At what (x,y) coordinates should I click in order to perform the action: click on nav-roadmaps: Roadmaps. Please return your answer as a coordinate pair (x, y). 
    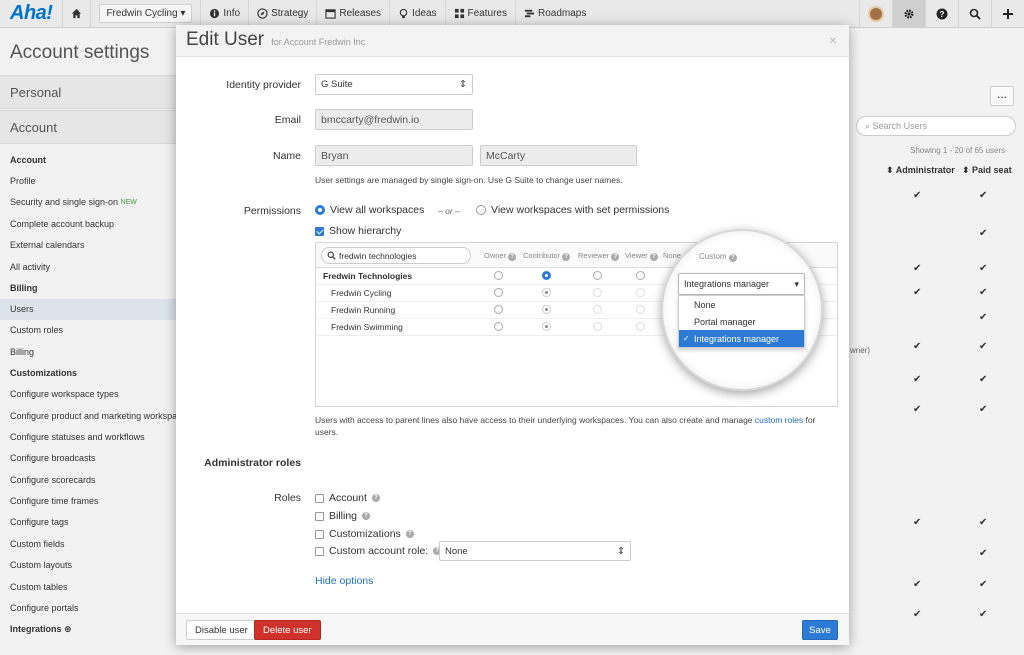
    Looking at the image, I should click on (554, 14).